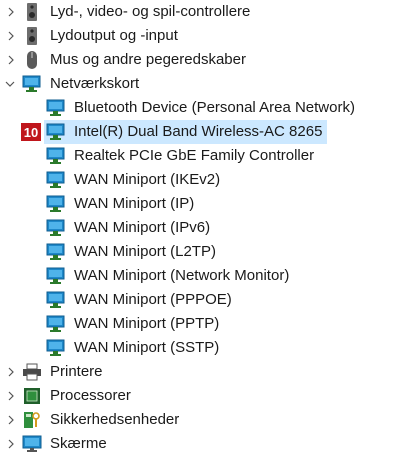 Image resolution: width=419 pixels, height=457 pixels. I want to click on tree-item-adapter: Realtek PCIe GbE Family Controller, so click(209, 156).